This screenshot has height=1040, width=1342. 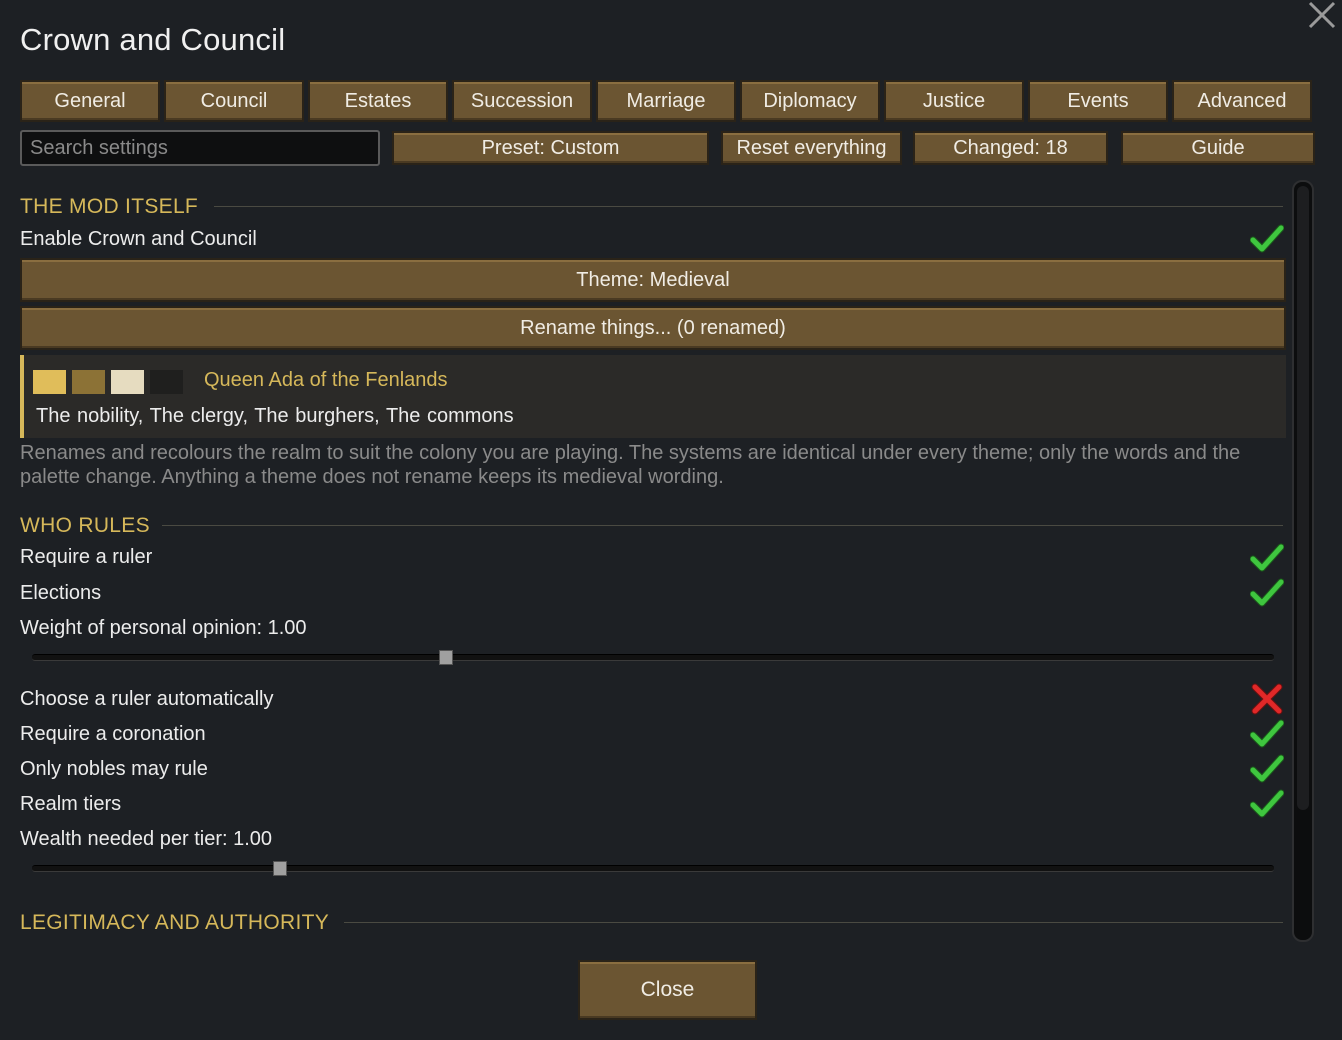 What do you see at coordinates (71, 804) in the screenshot?
I see `realm-tiers-label: Realm tiers` at bounding box center [71, 804].